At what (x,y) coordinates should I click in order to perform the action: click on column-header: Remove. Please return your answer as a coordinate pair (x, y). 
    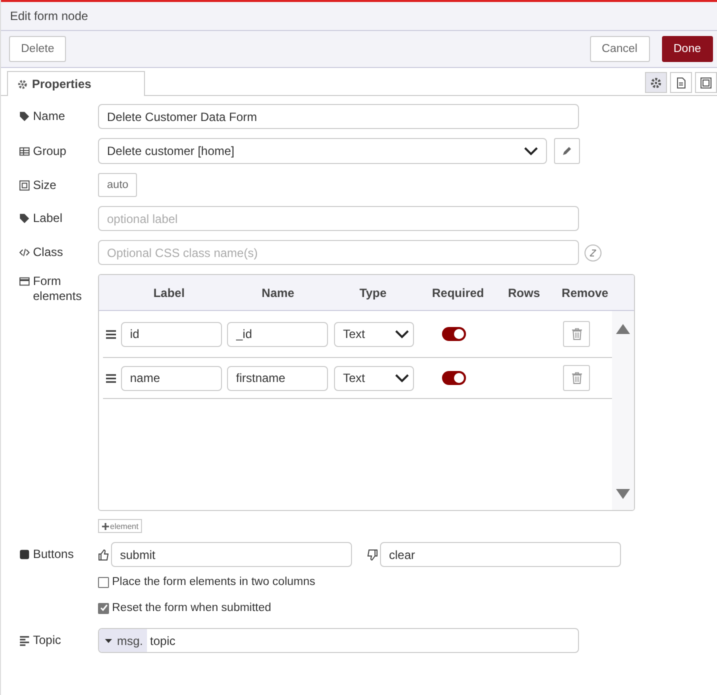
    Looking at the image, I should click on (585, 293).